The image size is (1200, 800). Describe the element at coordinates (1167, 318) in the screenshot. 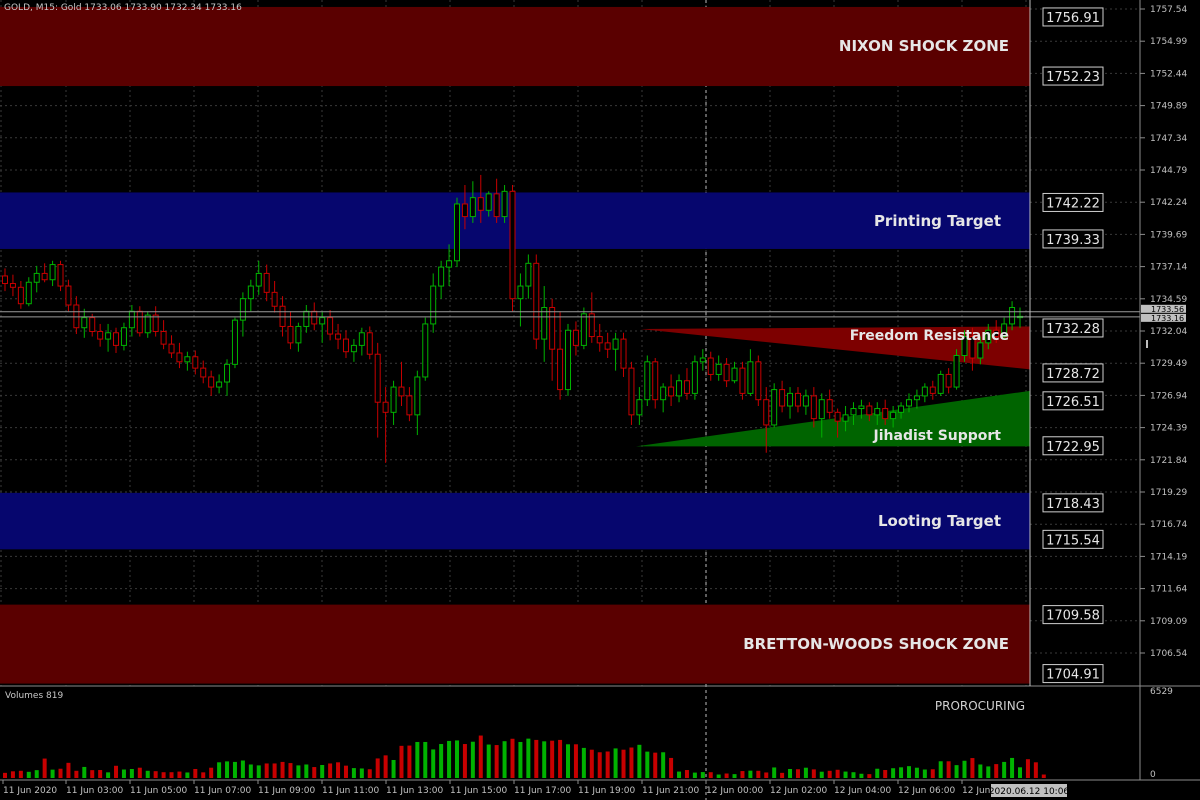

I see `bid-price-text: 1733.16` at that location.